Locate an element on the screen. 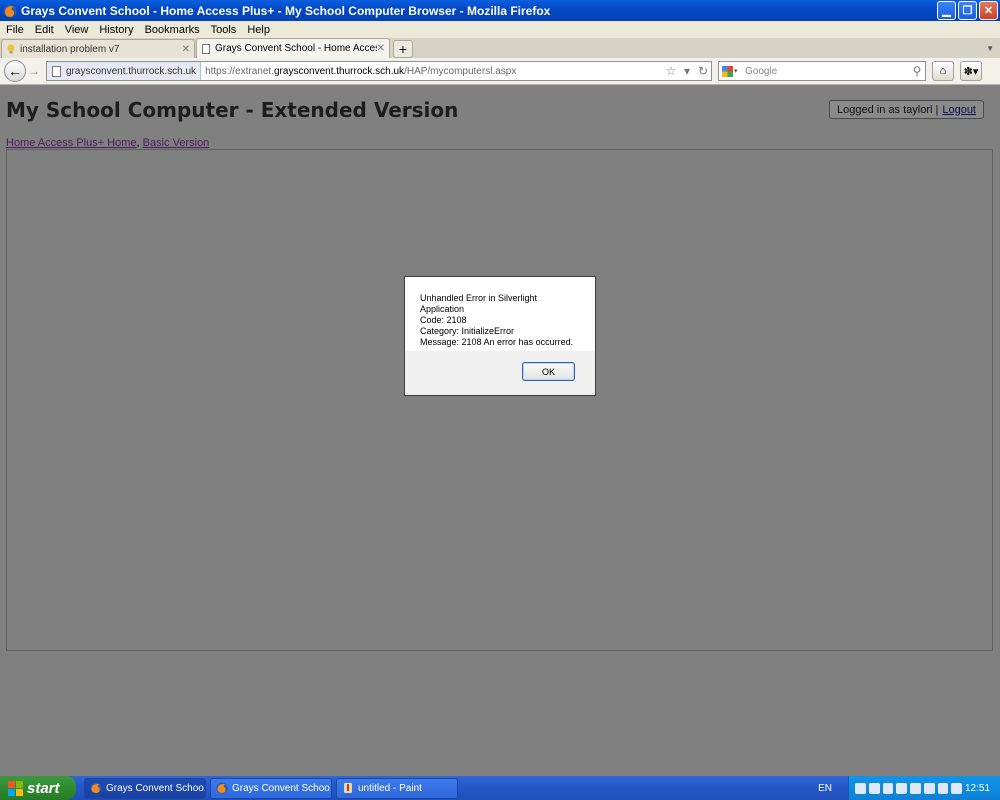  url-path: /HAP/mycomputersl.aspx is located at coordinates (460, 71).